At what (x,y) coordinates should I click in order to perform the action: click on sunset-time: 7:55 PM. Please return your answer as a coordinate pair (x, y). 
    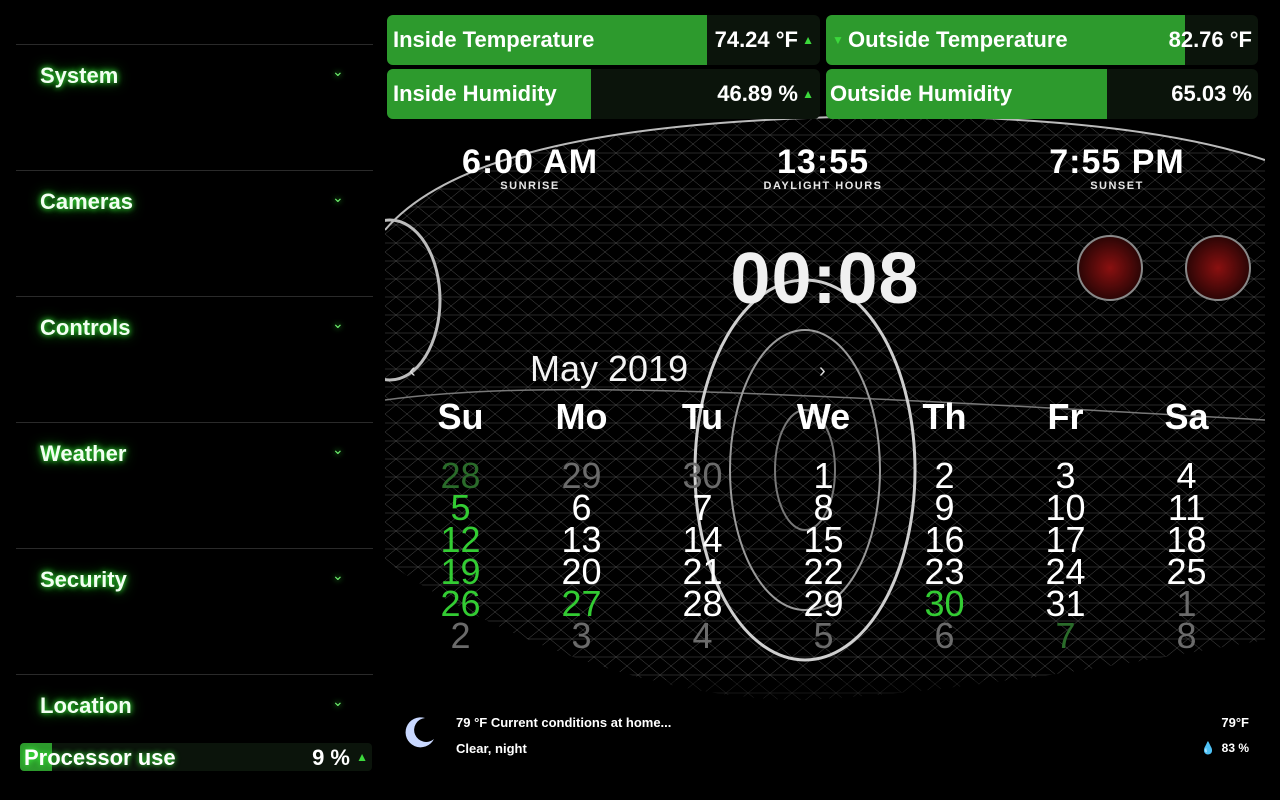
    Looking at the image, I should click on (1117, 162).